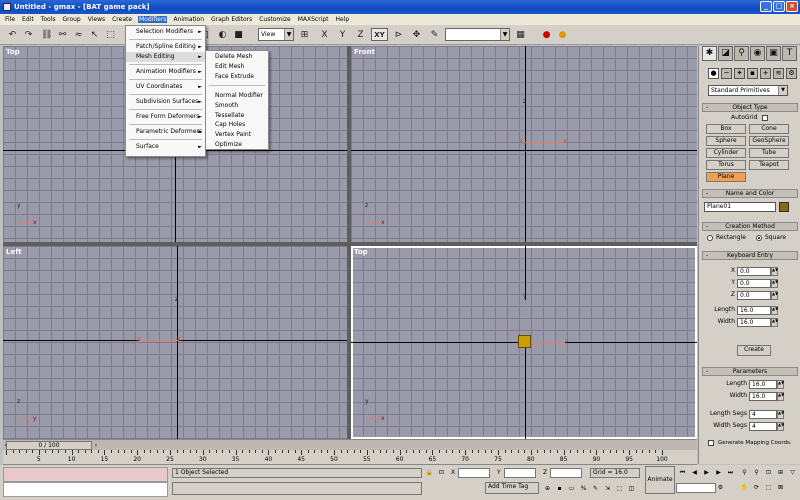 Image resolution: width=800 pixels, height=500 pixels. Describe the element at coordinates (791, 73) in the screenshot. I see `systems-icon: ⚙` at that location.